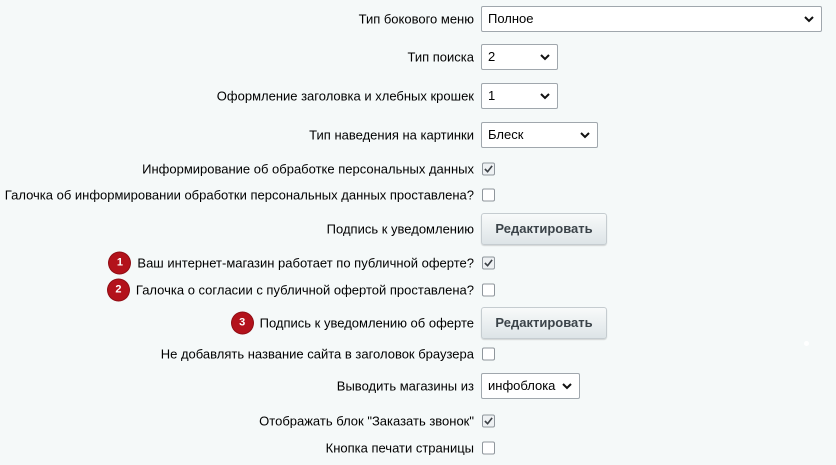 The height and width of the screenshot is (465, 836). What do you see at coordinates (488, 354) in the screenshot?
I see `no-site-name-in-title-checkbox` at bounding box center [488, 354].